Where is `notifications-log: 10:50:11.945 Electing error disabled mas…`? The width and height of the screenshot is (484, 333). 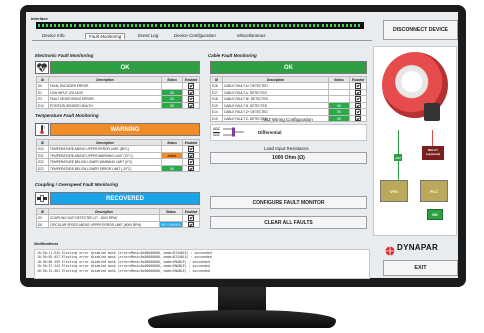
notifications-log: 10:50:11.945 Electing error disabled mas… is located at coordinates (202, 264).